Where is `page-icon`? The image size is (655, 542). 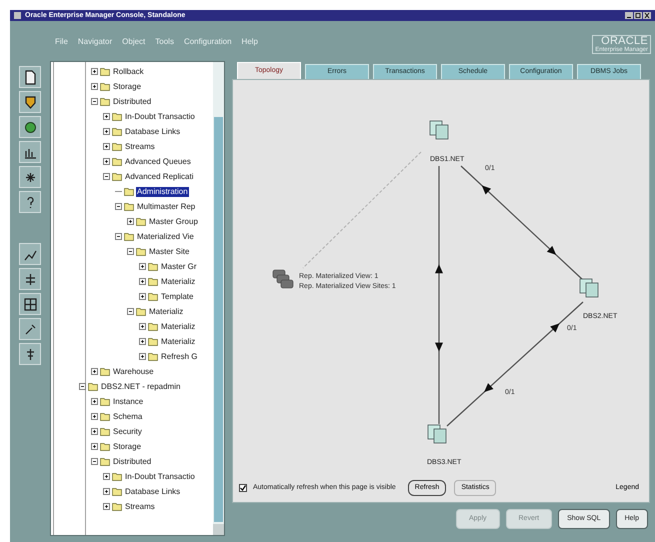 page-icon is located at coordinates (30, 77).